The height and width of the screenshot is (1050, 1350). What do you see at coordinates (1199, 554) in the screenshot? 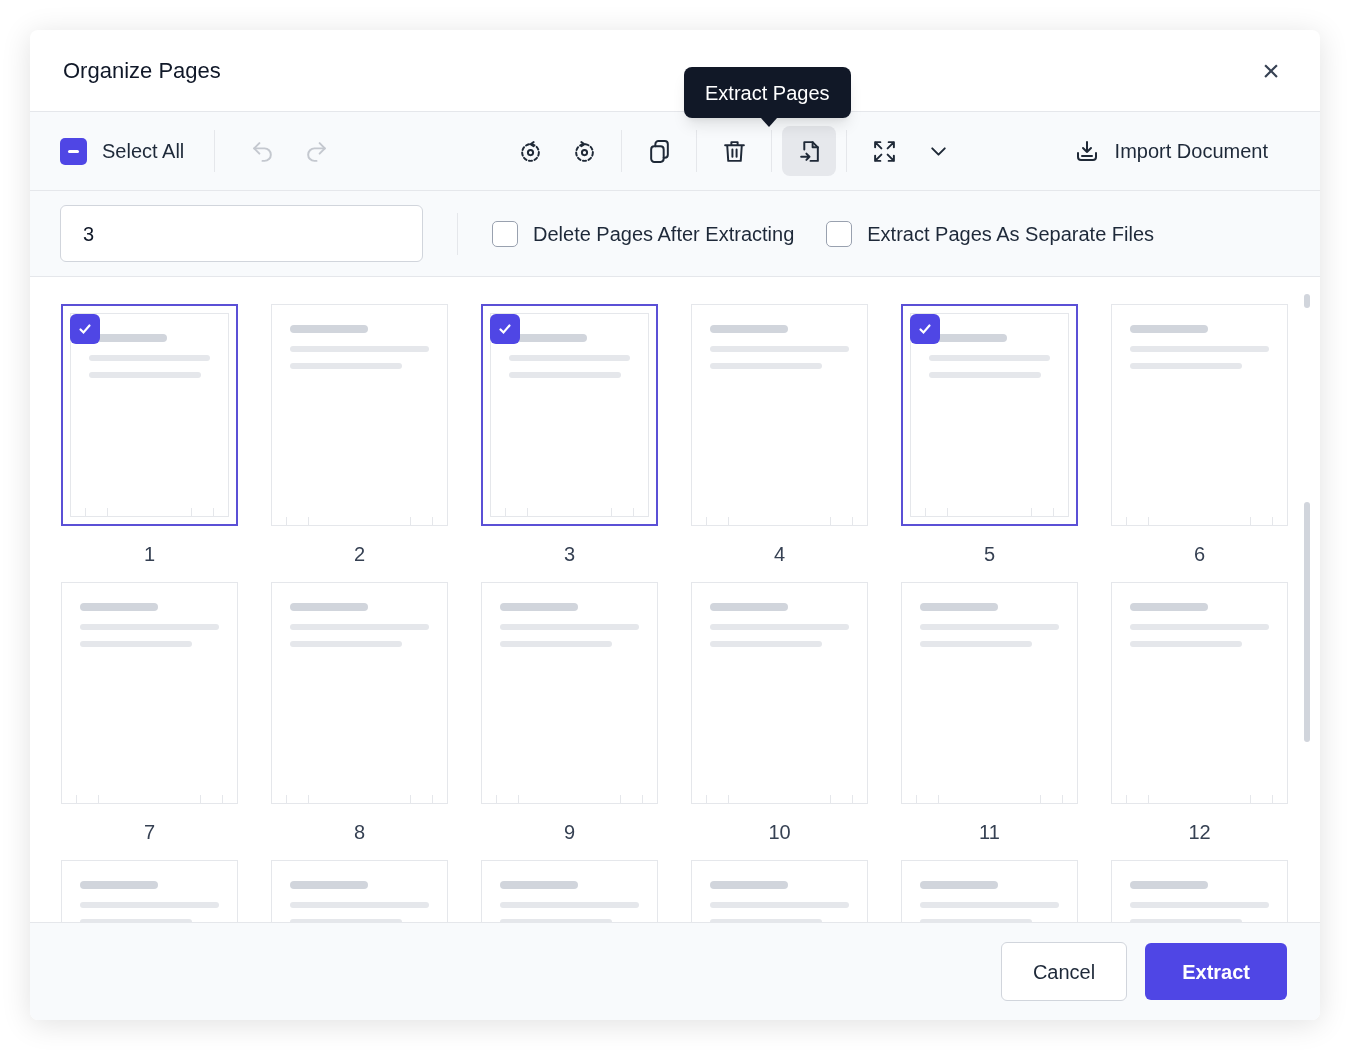
I see `page-number: 6` at bounding box center [1199, 554].